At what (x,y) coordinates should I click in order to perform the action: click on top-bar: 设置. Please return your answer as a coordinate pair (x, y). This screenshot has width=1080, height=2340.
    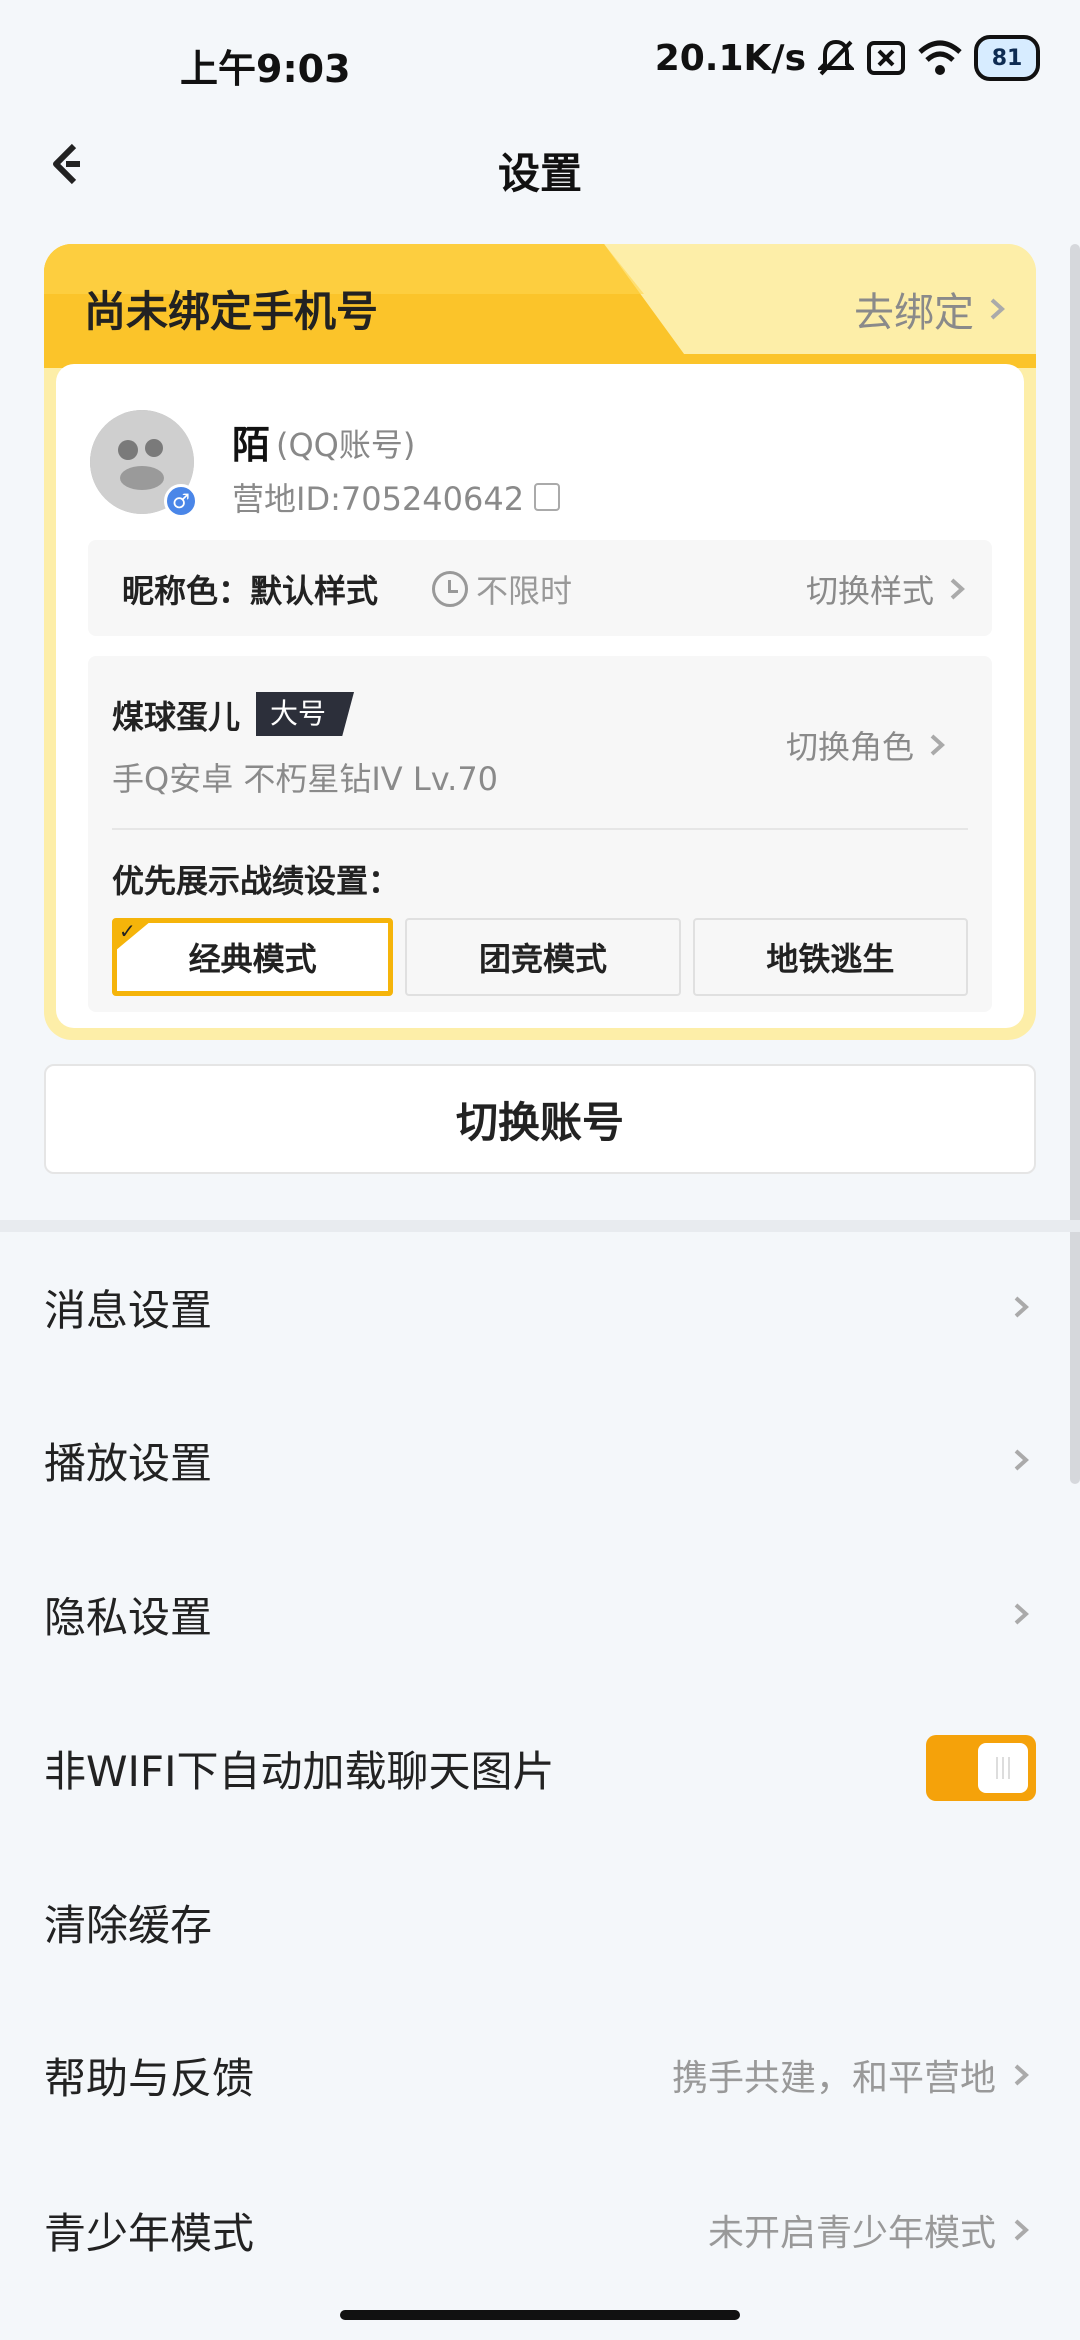
    Looking at the image, I should click on (540, 166).